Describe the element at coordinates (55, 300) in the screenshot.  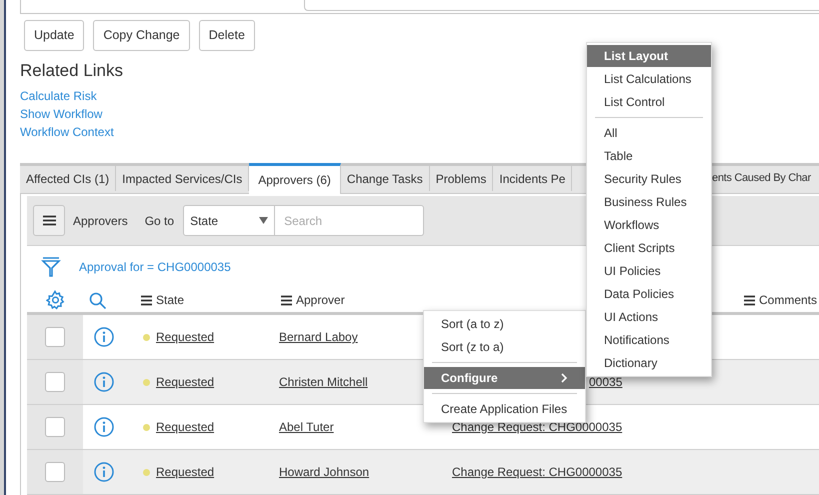
I see `settings-icon` at that location.